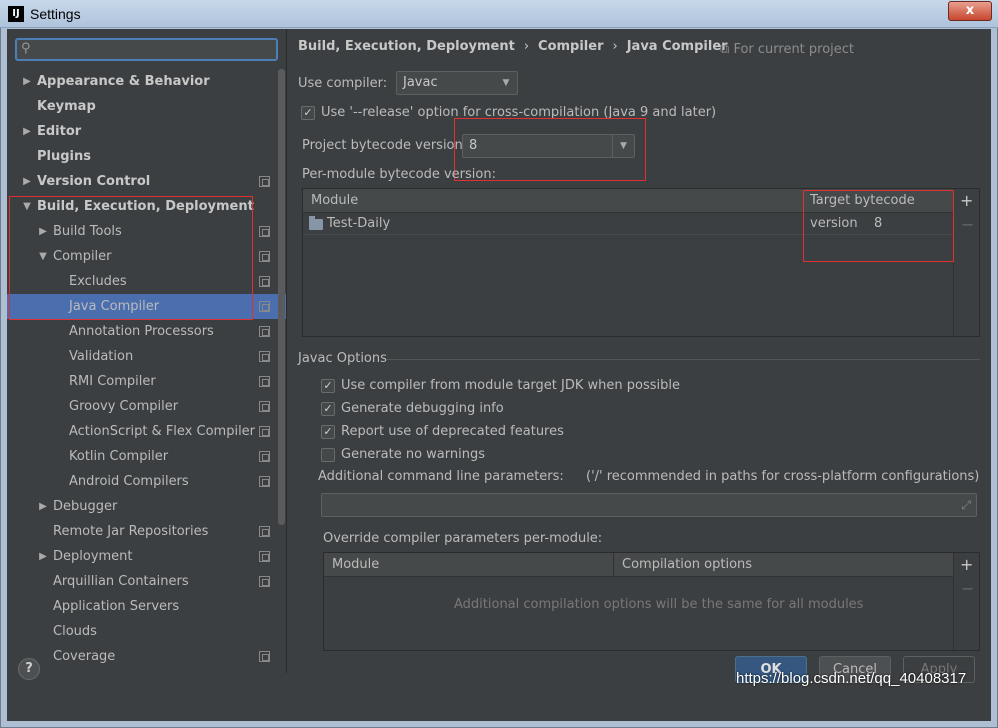 This screenshot has width=998, height=728. I want to click on title-bar: IJ Settings x, so click(499, 14).